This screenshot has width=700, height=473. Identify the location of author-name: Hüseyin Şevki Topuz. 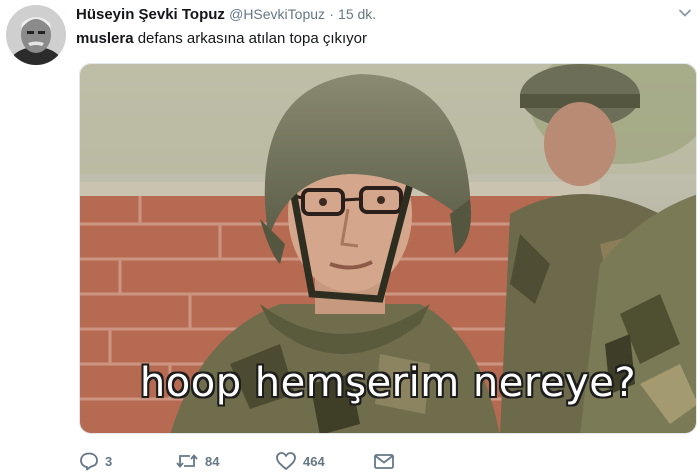
(150, 14).